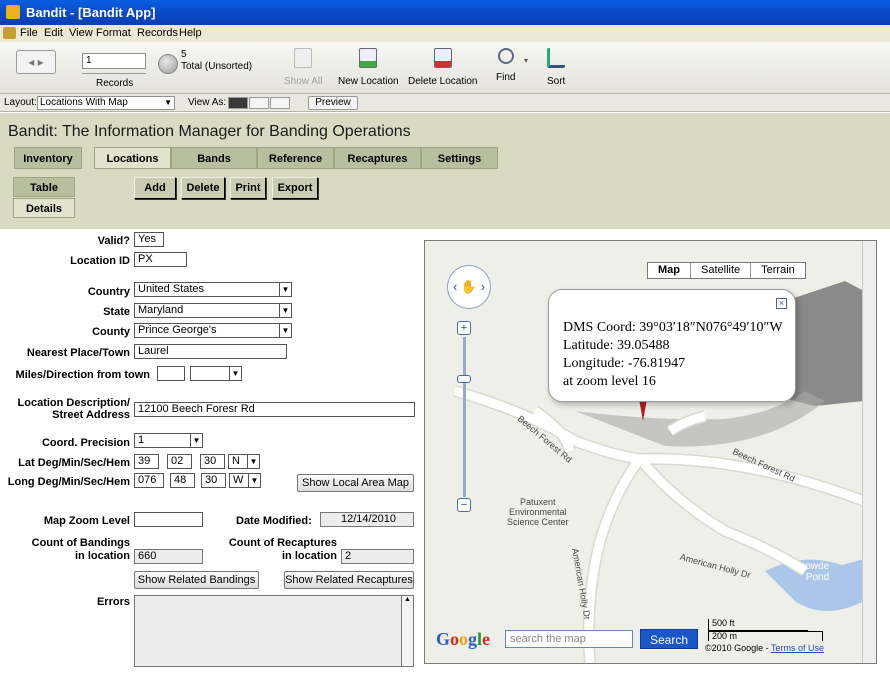  What do you see at coordinates (238, 103) in the screenshot?
I see `view-as-form-button` at bounding box center [238, 103].